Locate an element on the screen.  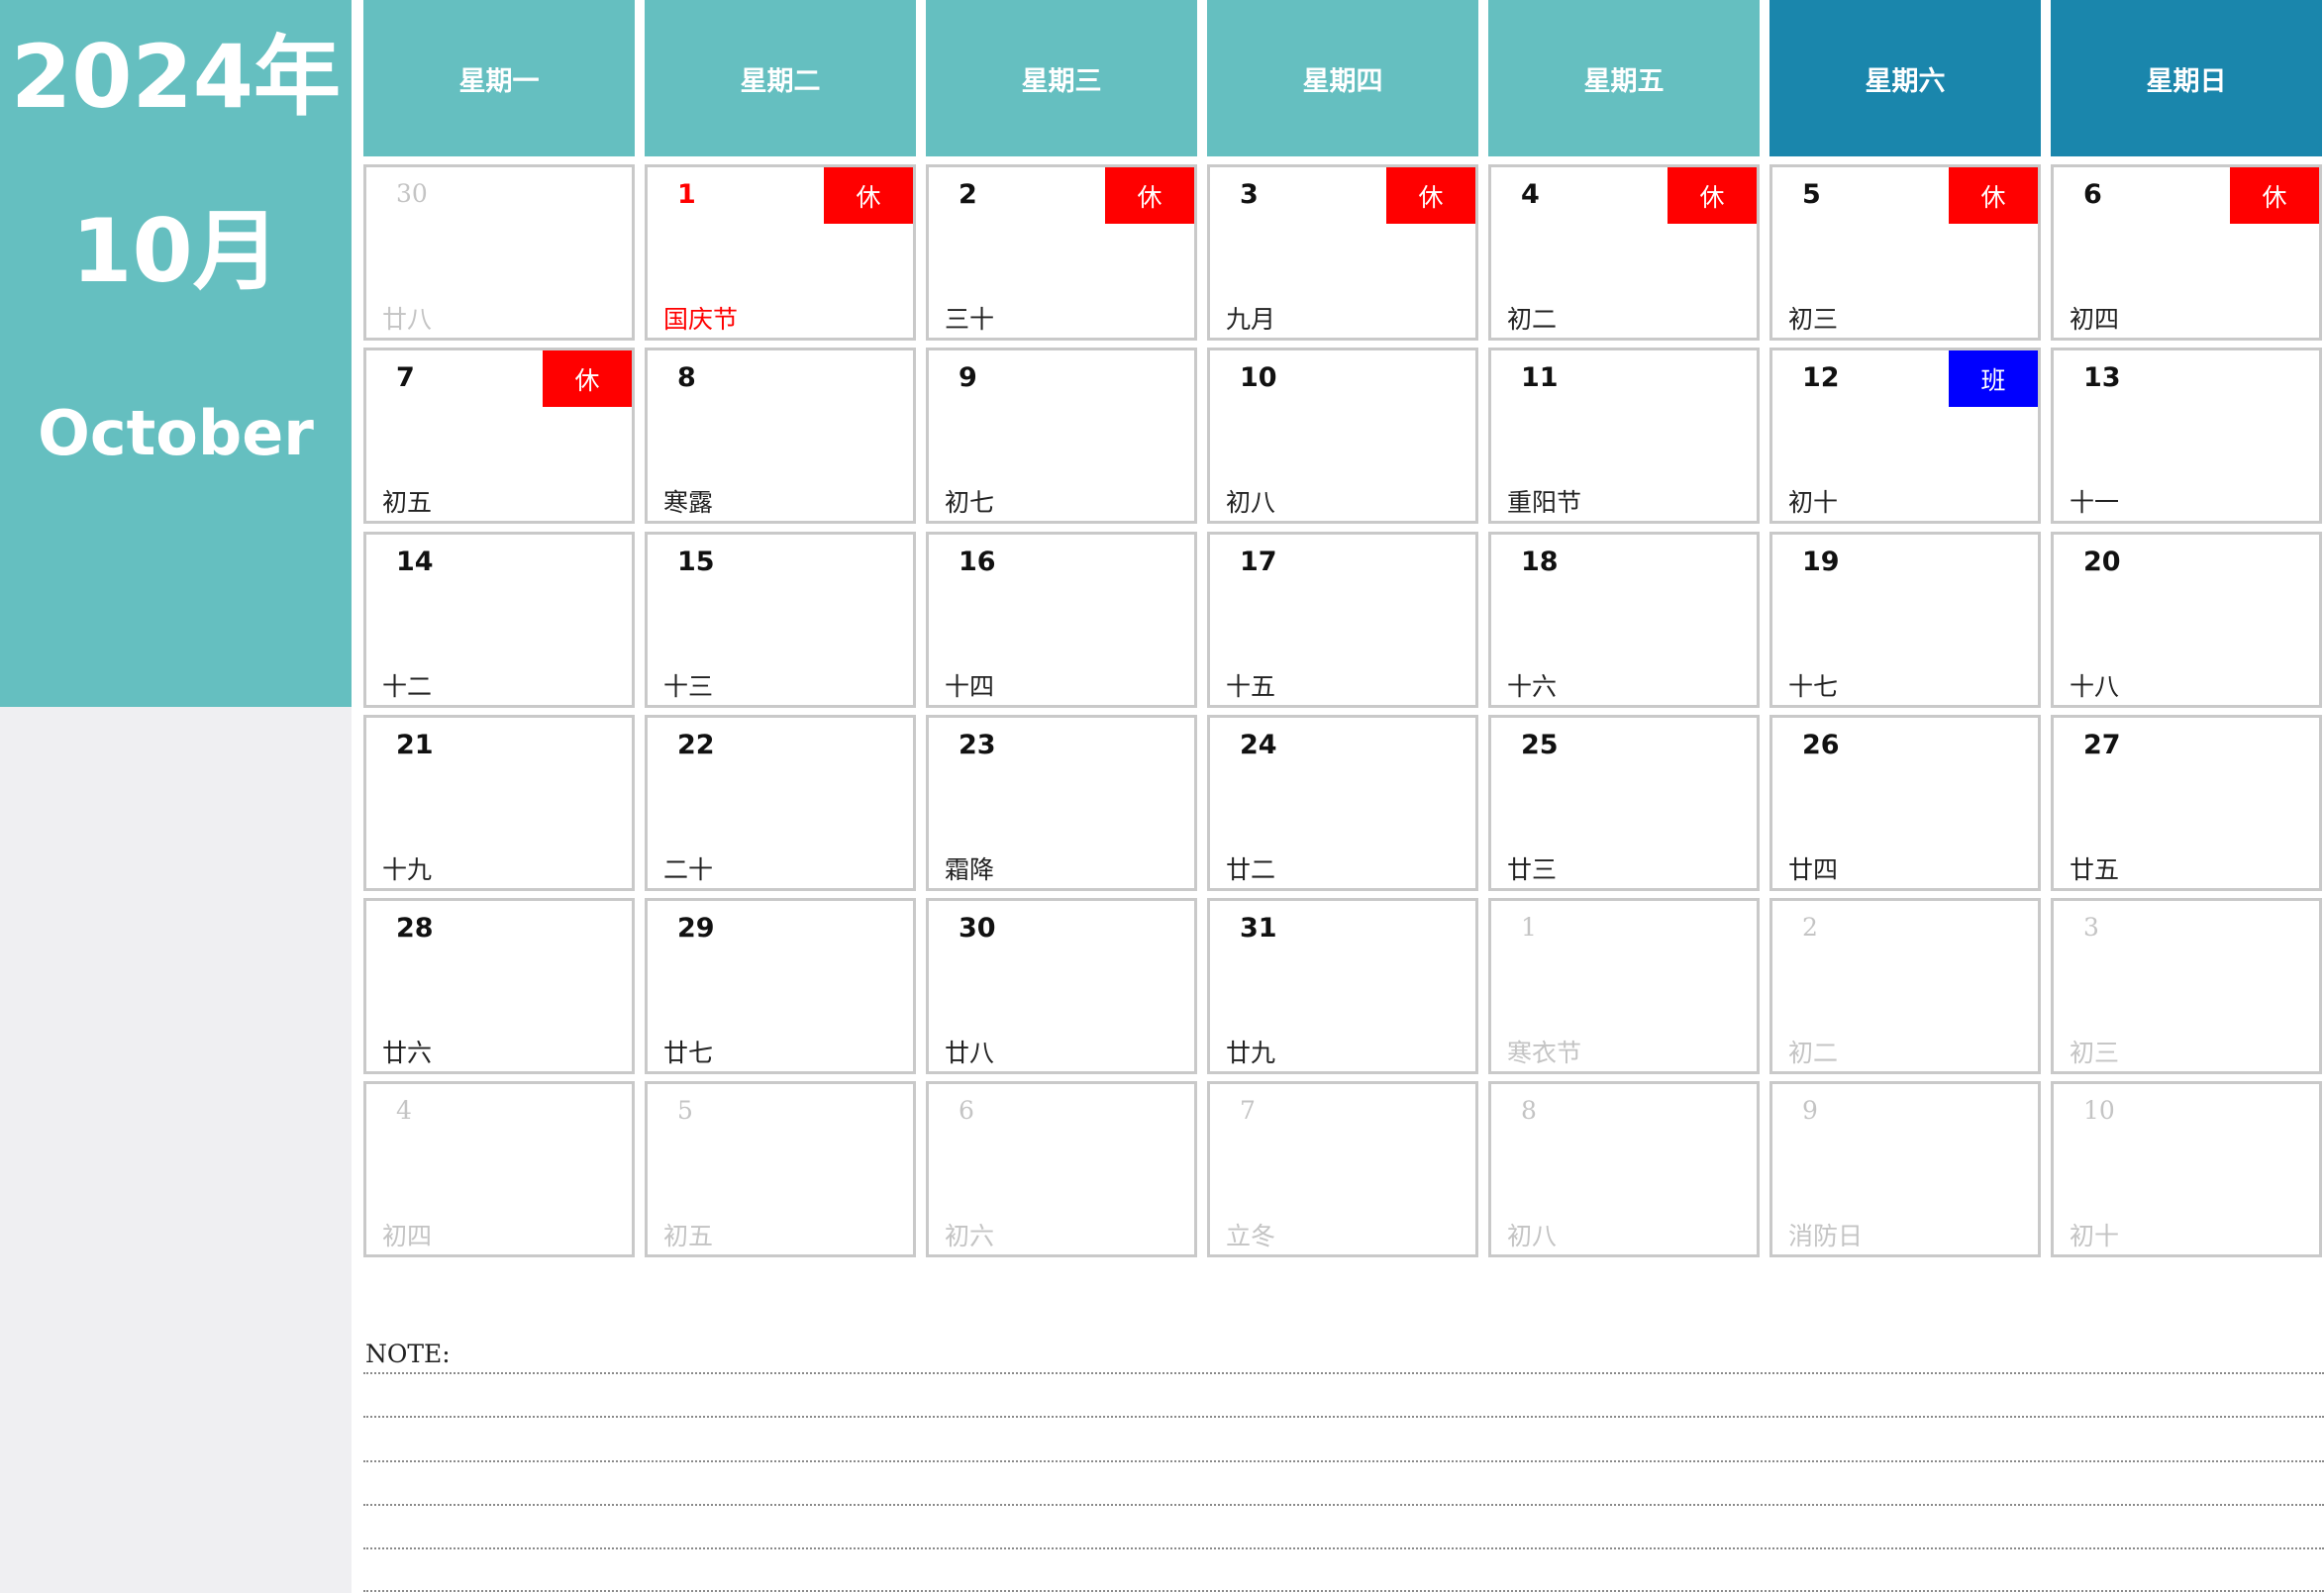
lunar-date: 十二 is located at coordinates (407, 687).